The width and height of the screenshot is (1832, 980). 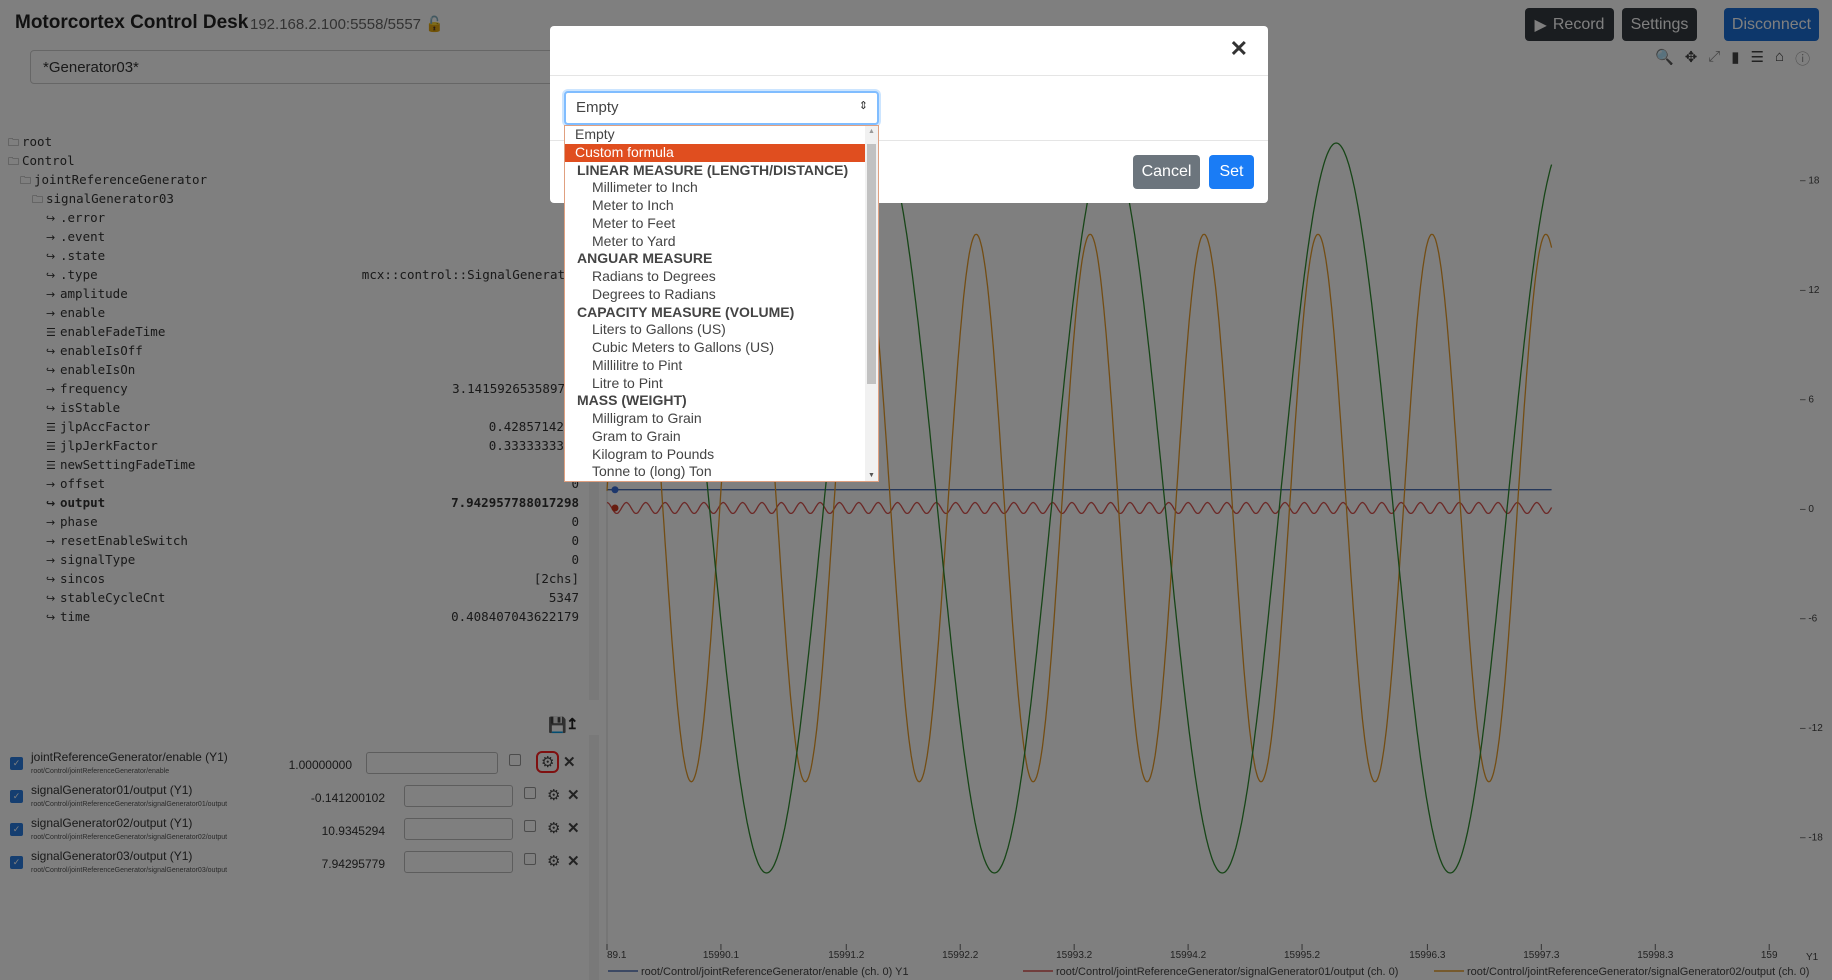 What do you see at coordinates (715, 330) in the screenshot?
I see `dropdown-option: Liters to Gallons (US)` at bounding box center [715, 330].